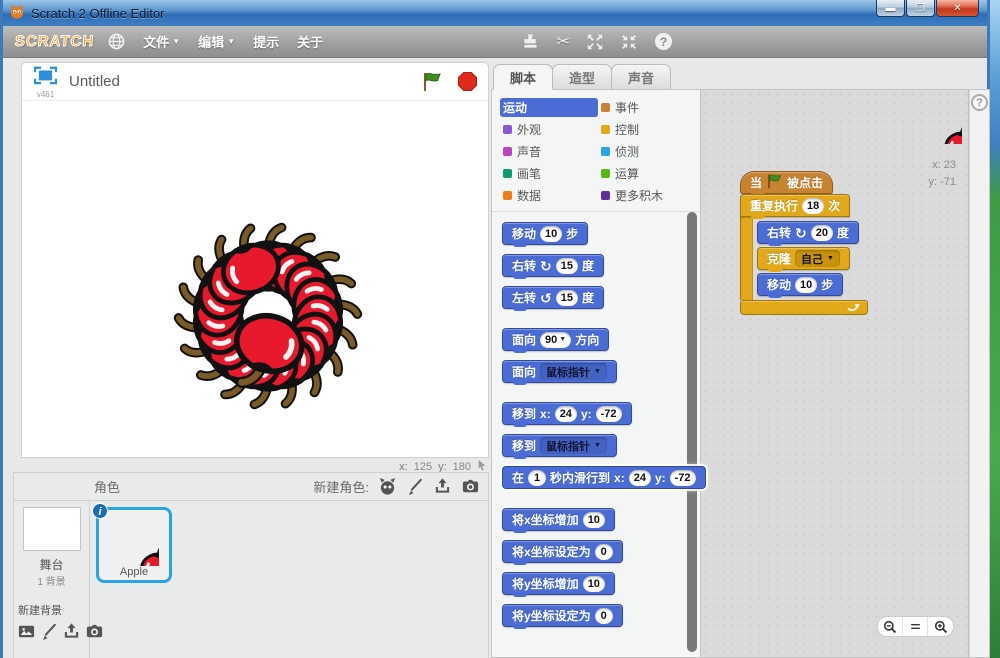 The image size is (1000, 658). Describe the element at coordinates (562, 616) in the screenshot. I see `block-将y坐标设定为: 将y坐标设定为 0` at that location.